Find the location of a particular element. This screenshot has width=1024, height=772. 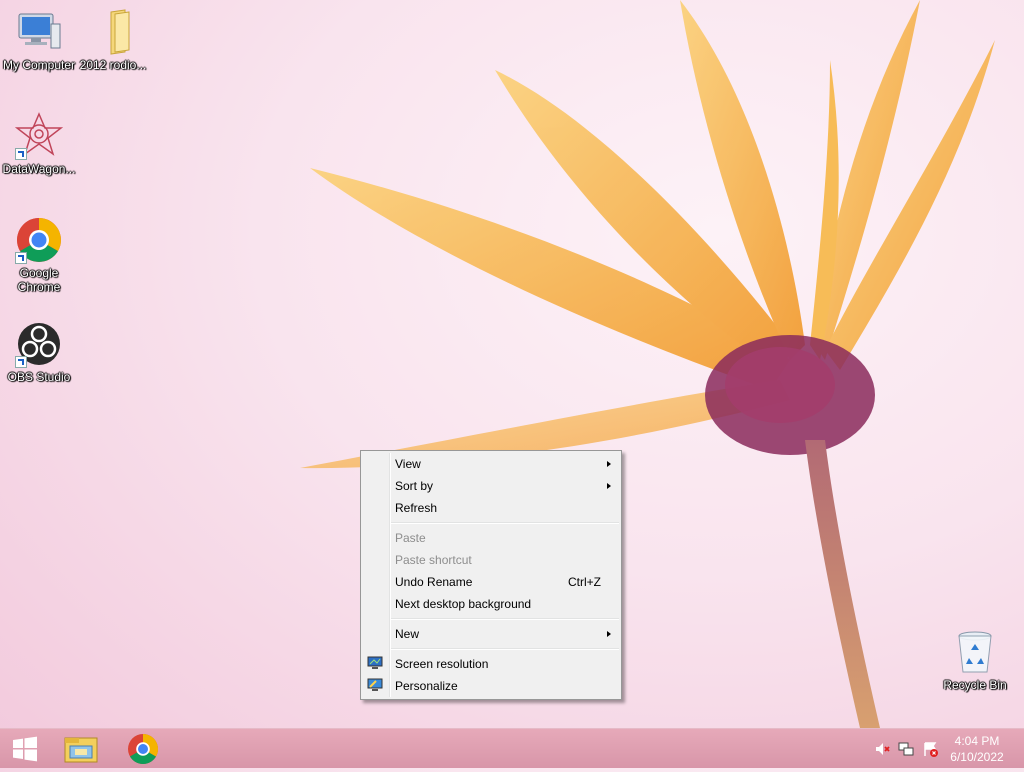

recycle-bin-icon is located at coordinates (975, 652).